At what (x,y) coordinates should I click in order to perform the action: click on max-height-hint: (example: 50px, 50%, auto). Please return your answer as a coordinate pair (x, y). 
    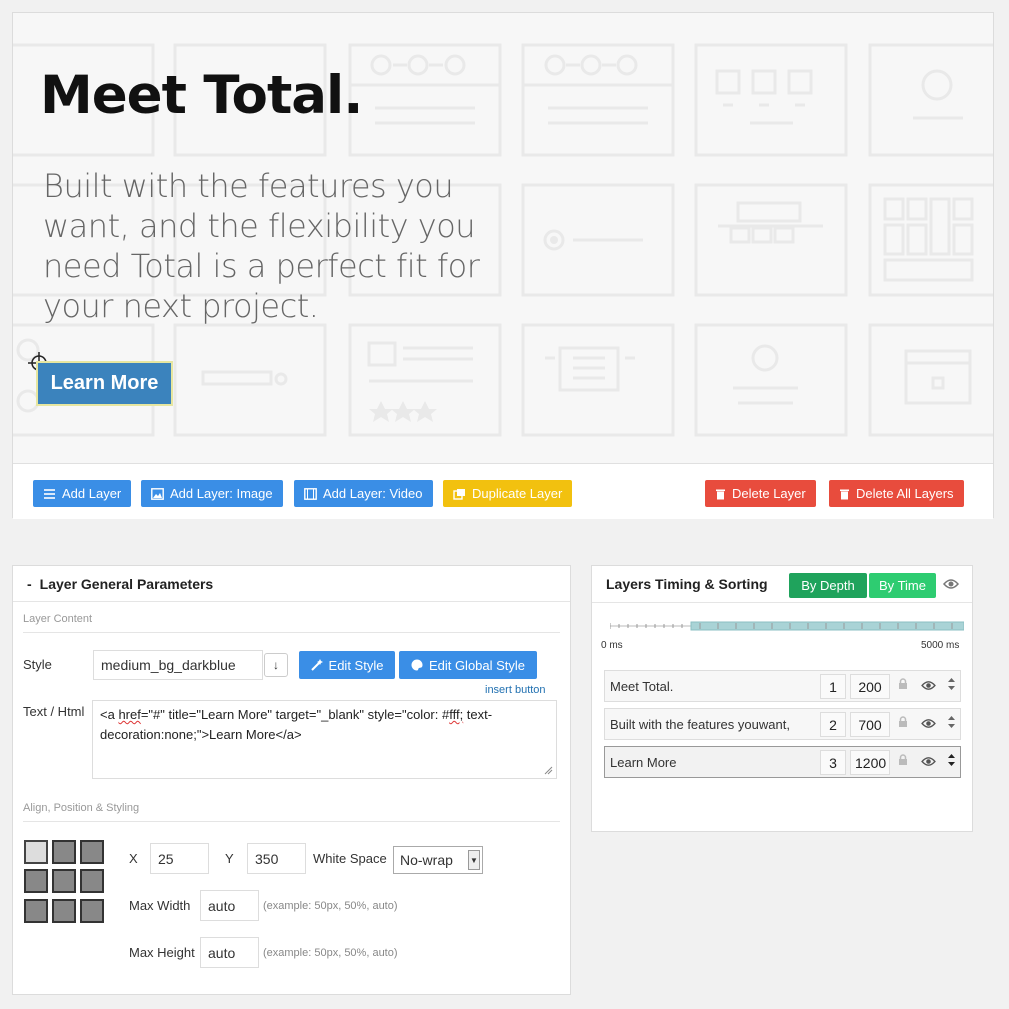
    Looking at the image, I should click on (330, 953).